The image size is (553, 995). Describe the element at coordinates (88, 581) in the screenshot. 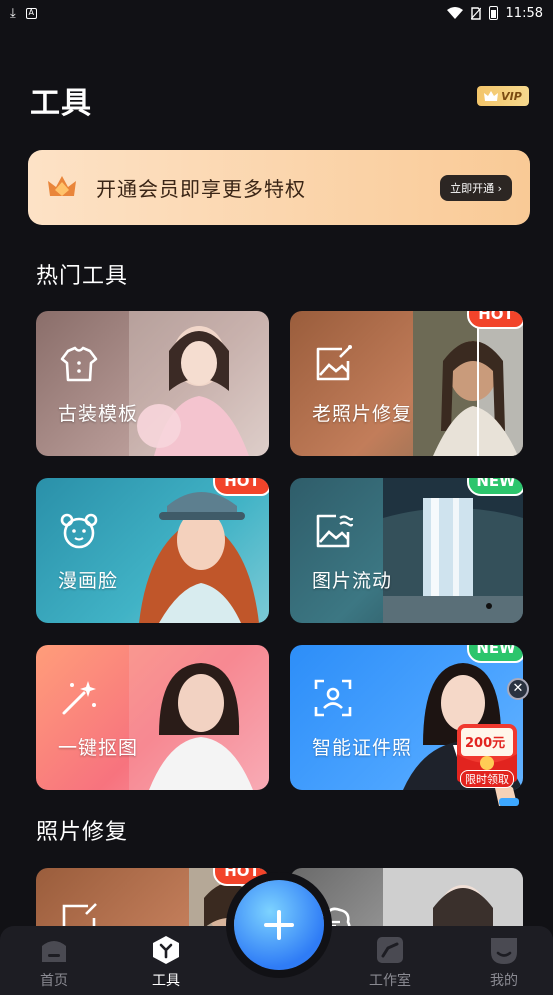

I see `card-label: 漫画脸` at that location.